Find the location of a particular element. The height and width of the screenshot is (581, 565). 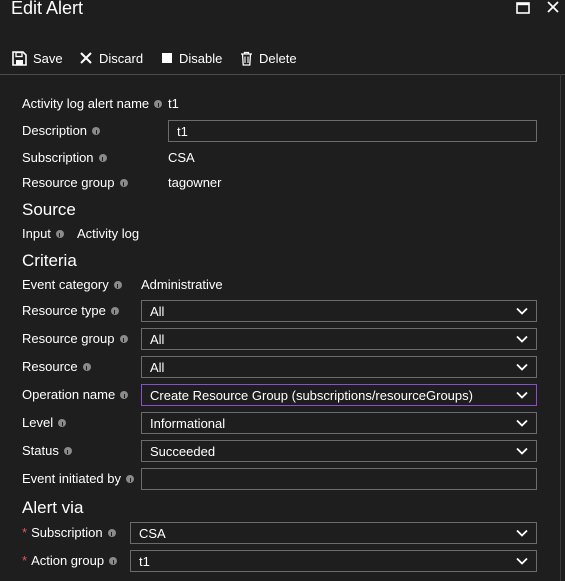

save-button: Save is located at coordinates (37, 58).